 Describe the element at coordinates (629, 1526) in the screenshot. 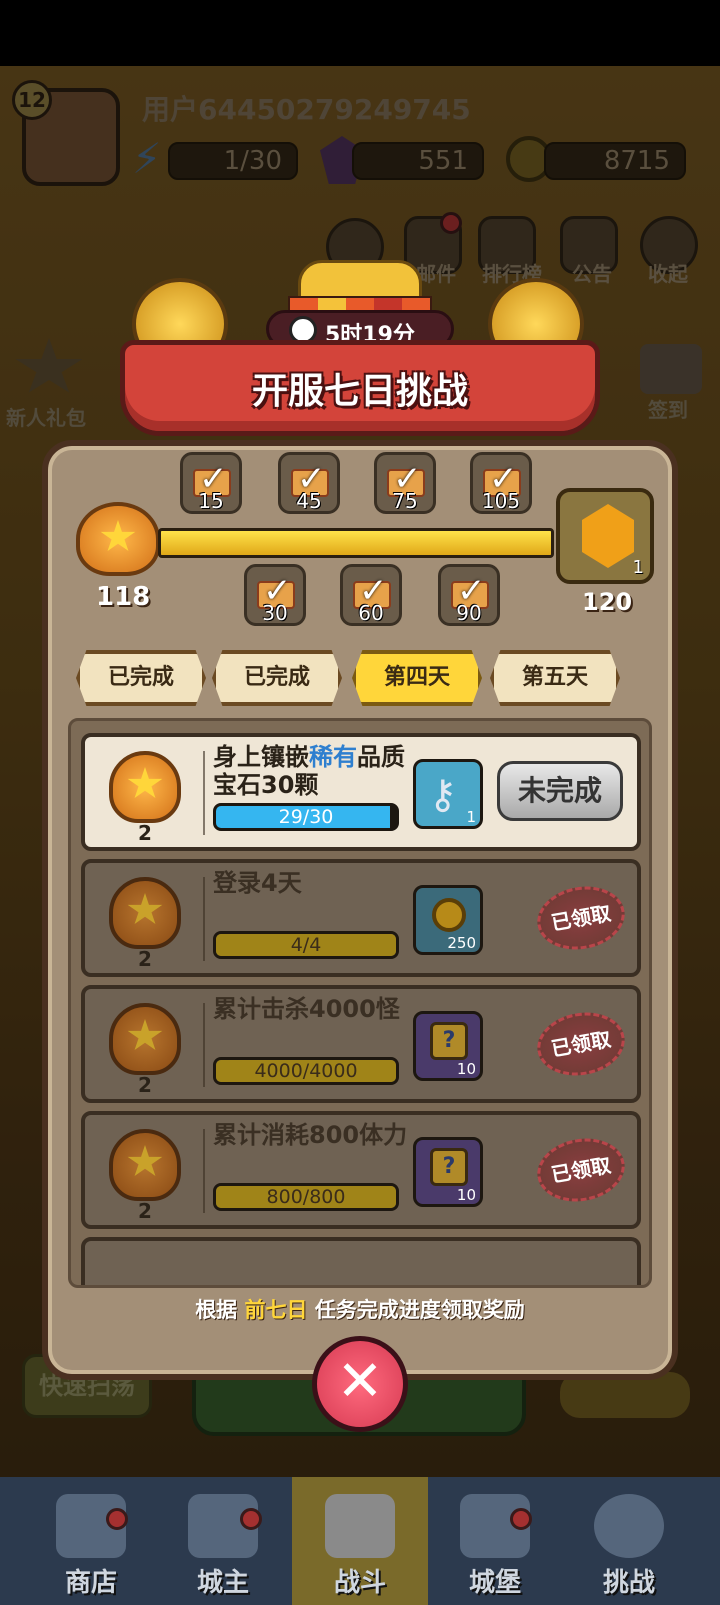

I see `demon-icon` at that location.